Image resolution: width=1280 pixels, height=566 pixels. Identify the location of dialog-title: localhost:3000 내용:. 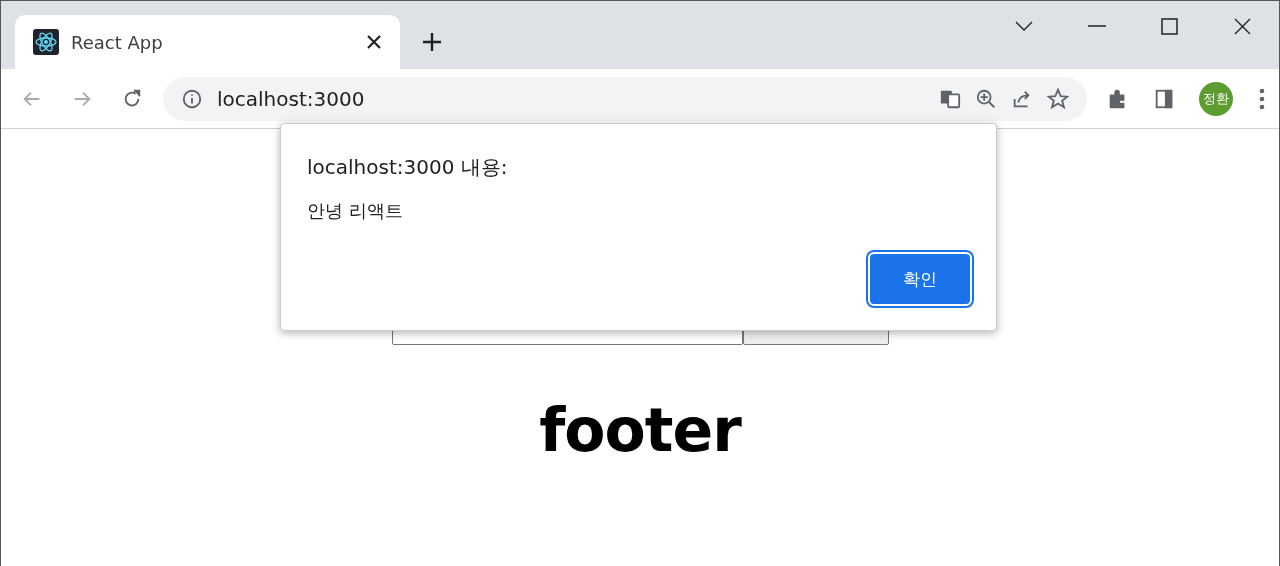
(408, 167).